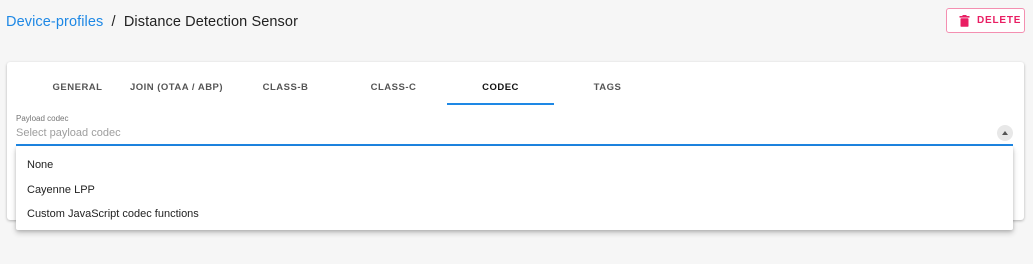  What do you see at coordinates (964, 20) in the screenshot?
I see `trash-icon` at bounding box center [964, 20].